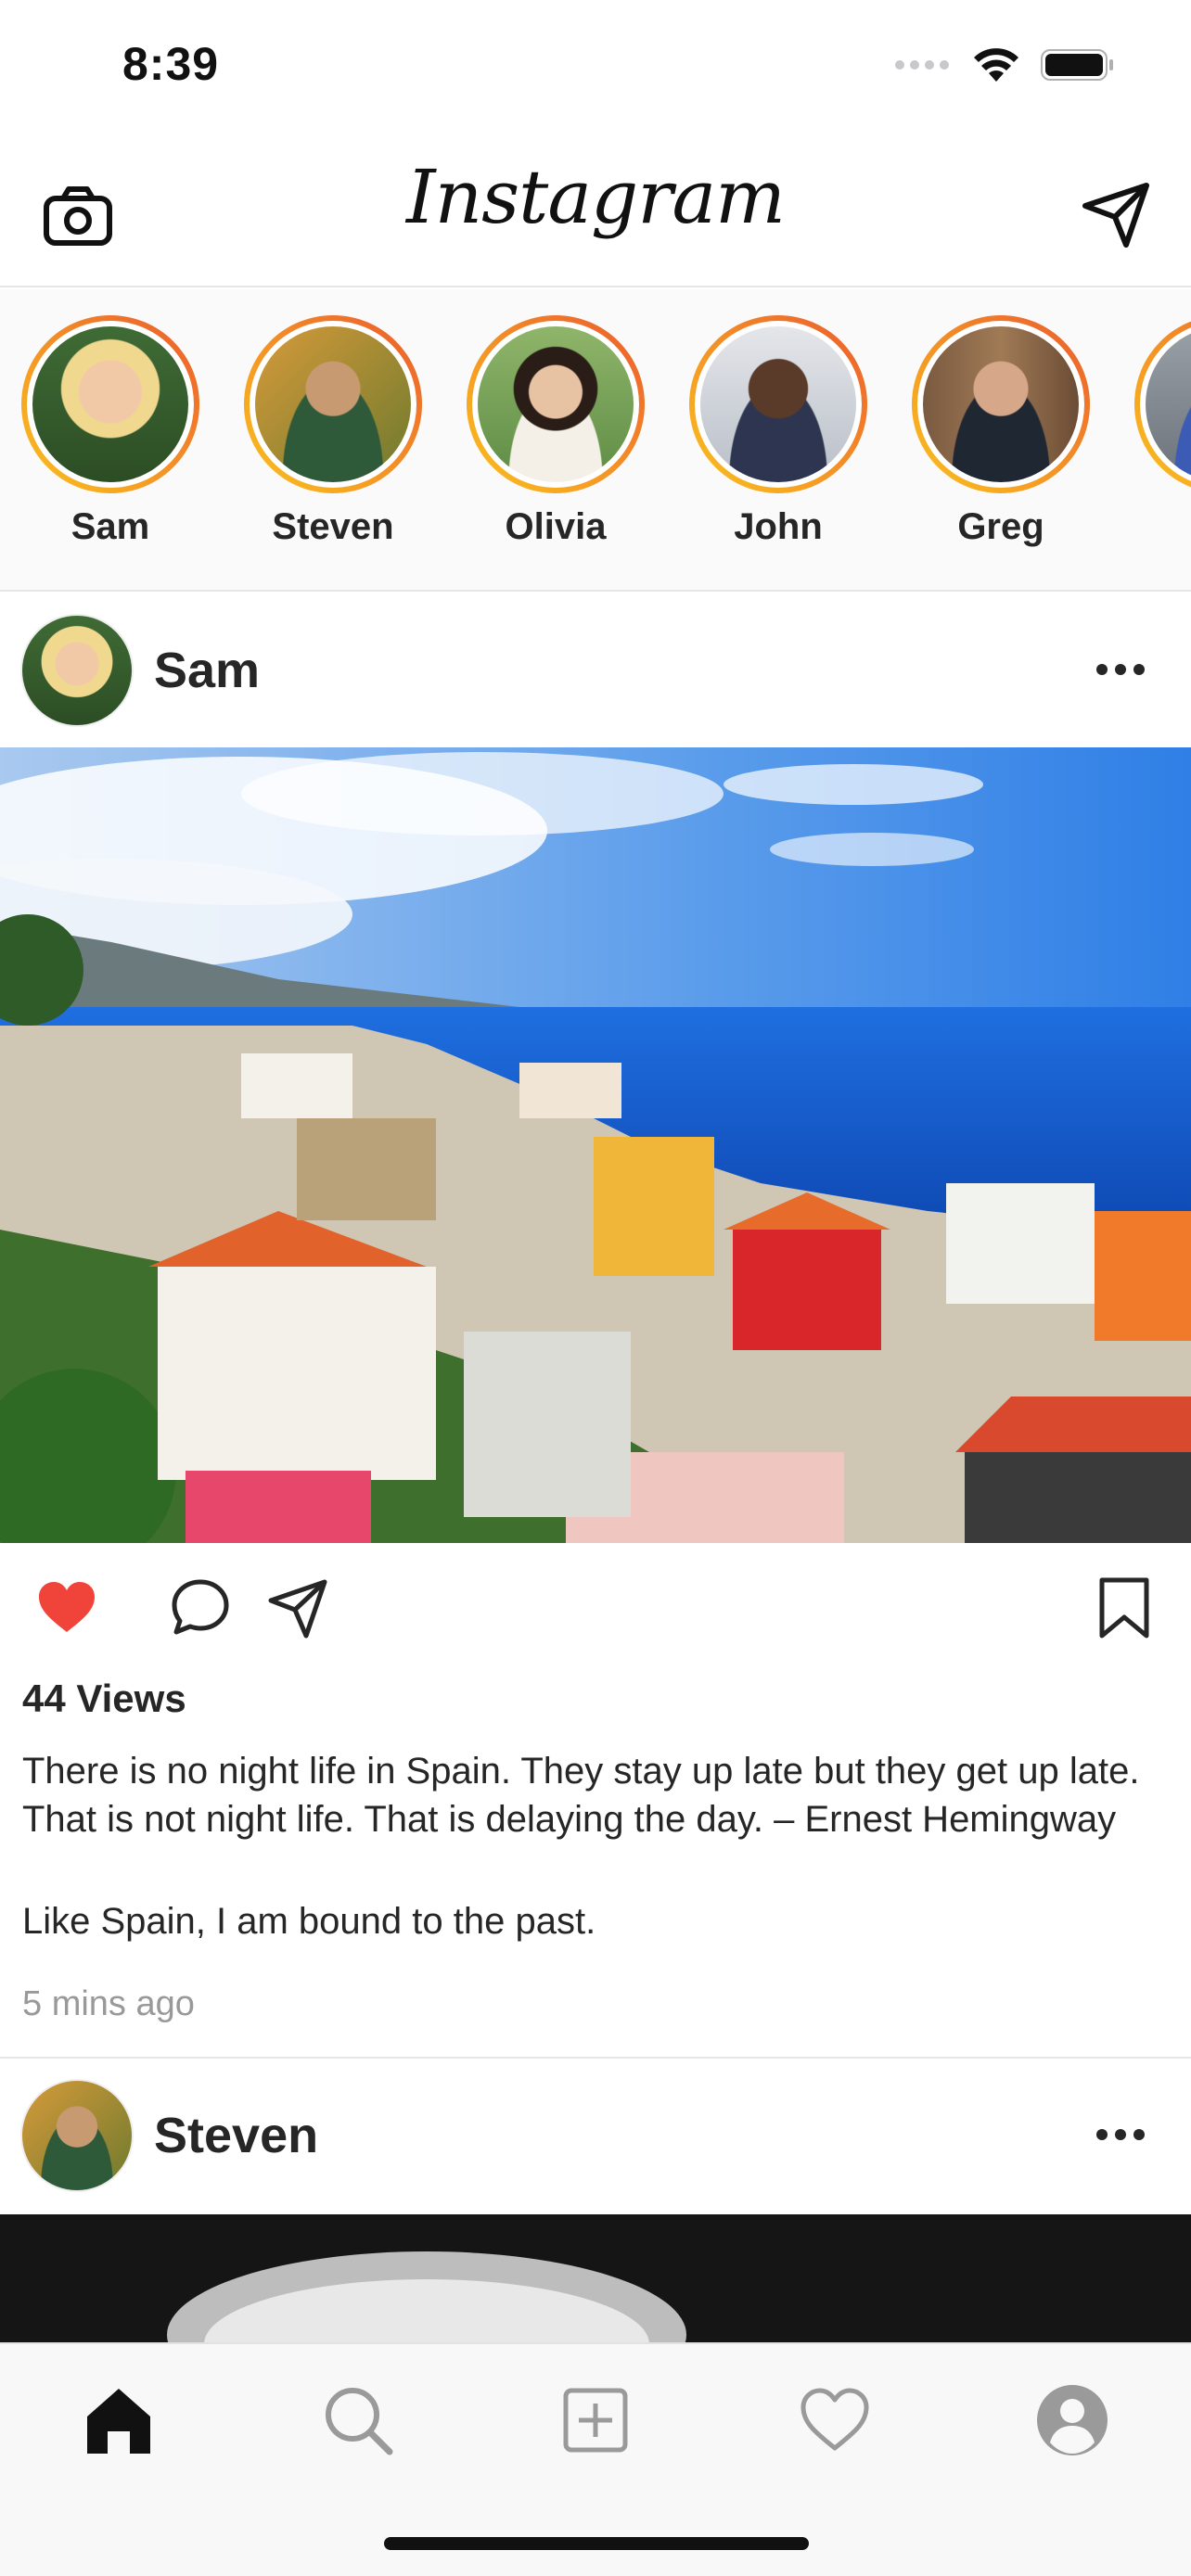  I want to click on status-icons, so click(1004, 64).